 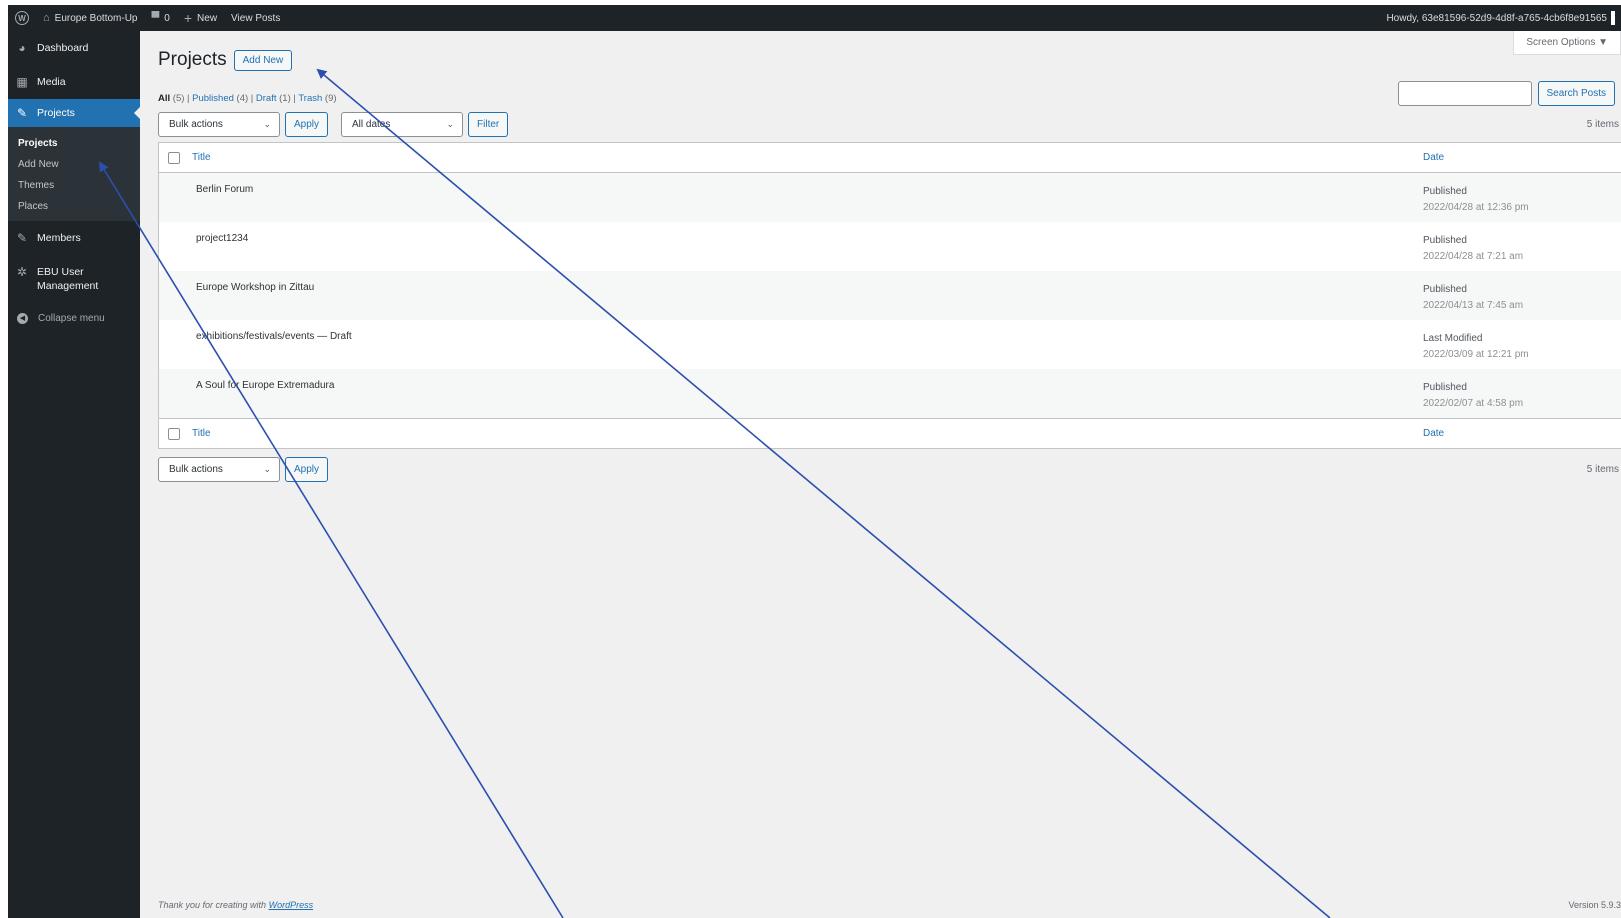 I want to click on bulk-actions-select: Bulk actions ⌄, so click(x=219, y=124).